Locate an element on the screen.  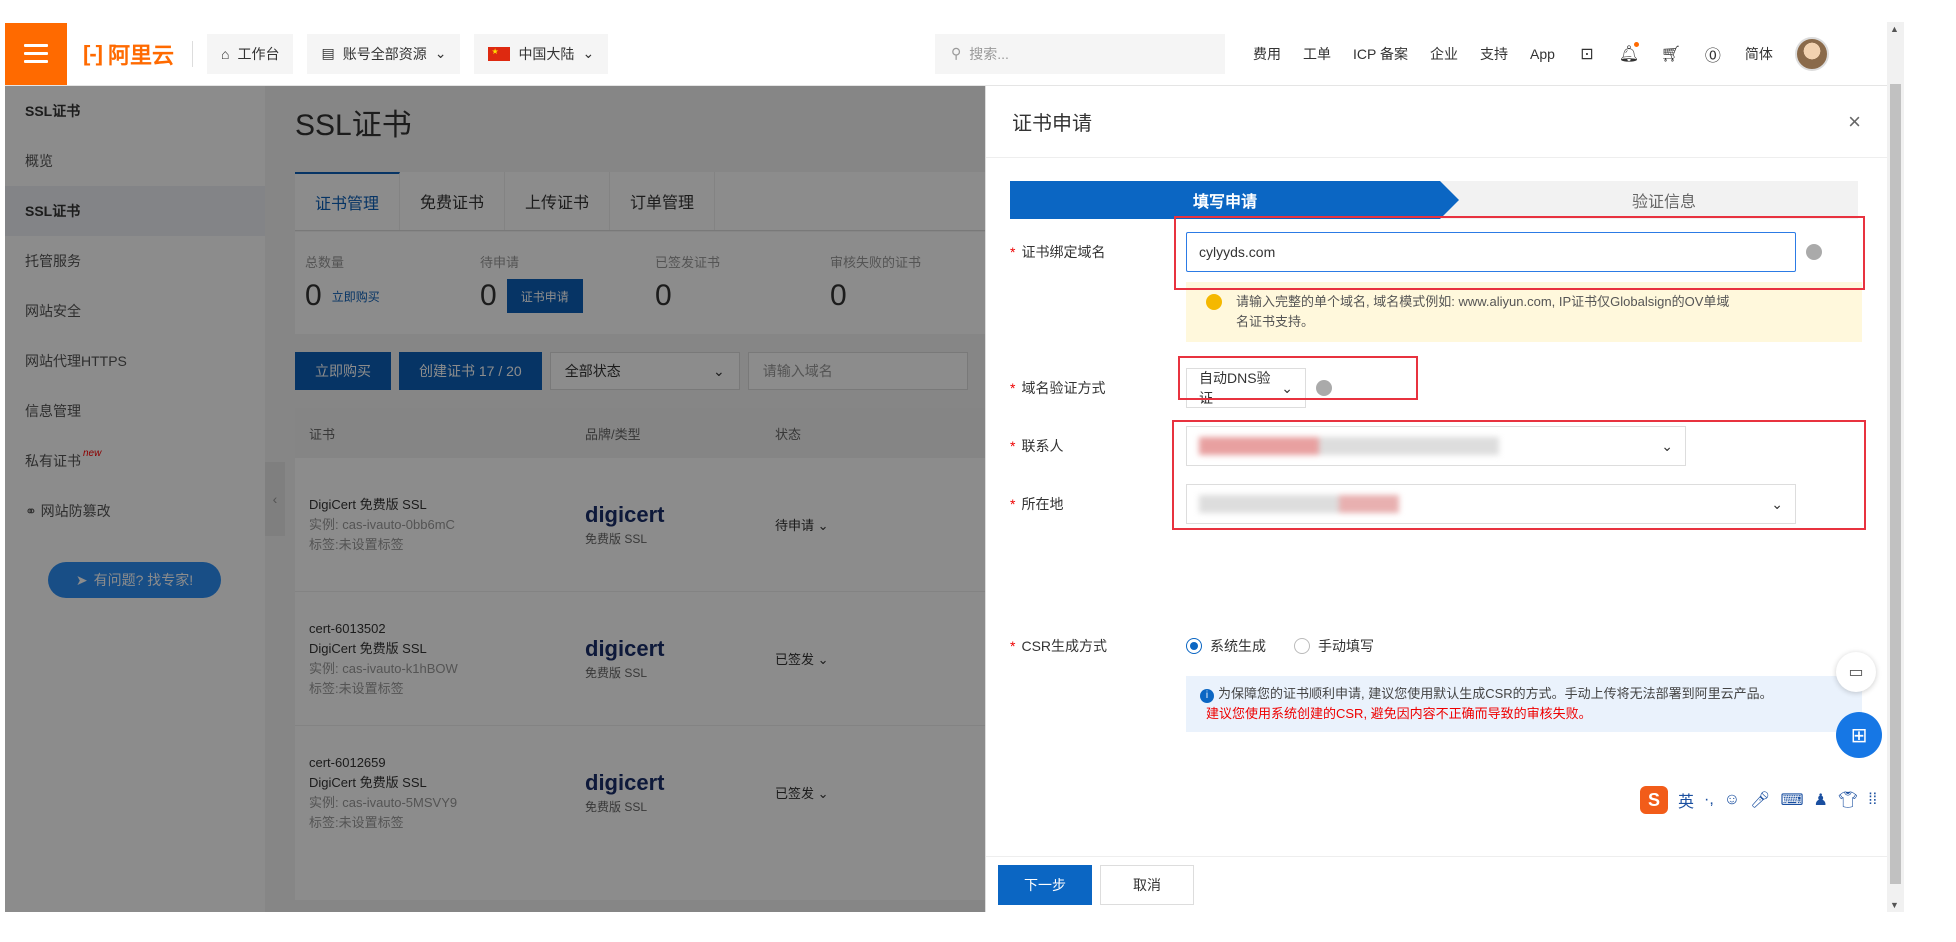
help-icon: ⓪ is located at coordinates (1713, 54).